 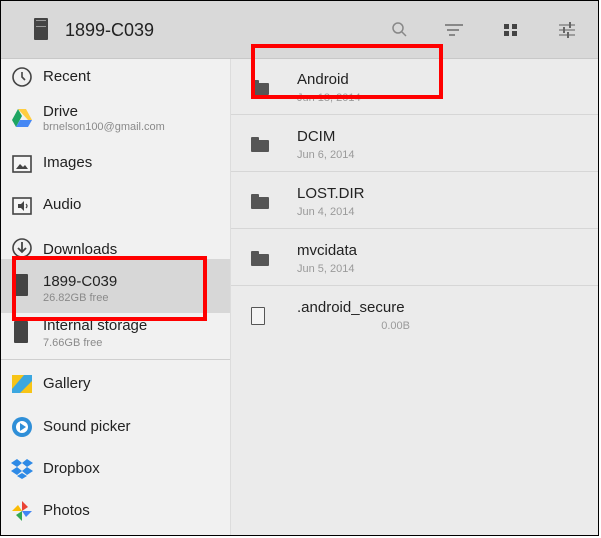 I want to click on sidebar-item-audio: Audio, so click(x=115, y=205).